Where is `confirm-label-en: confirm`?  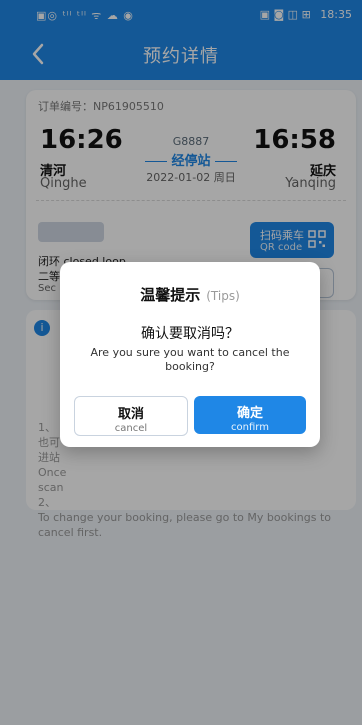
confirm-label-en: confirm is located at coordinates (250, 427).